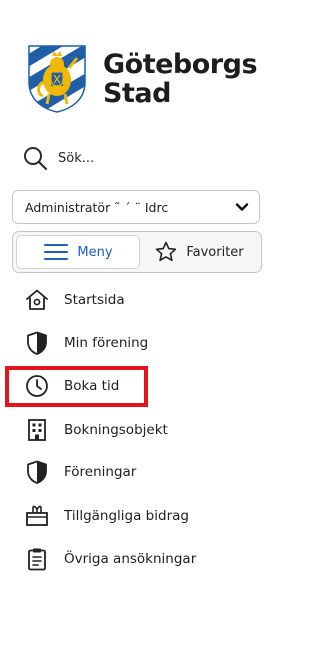  Describe the element at coordinates (126, 516) in the screenshot. I see `nav-item-label: Tillgängliga bidrag` at that location.